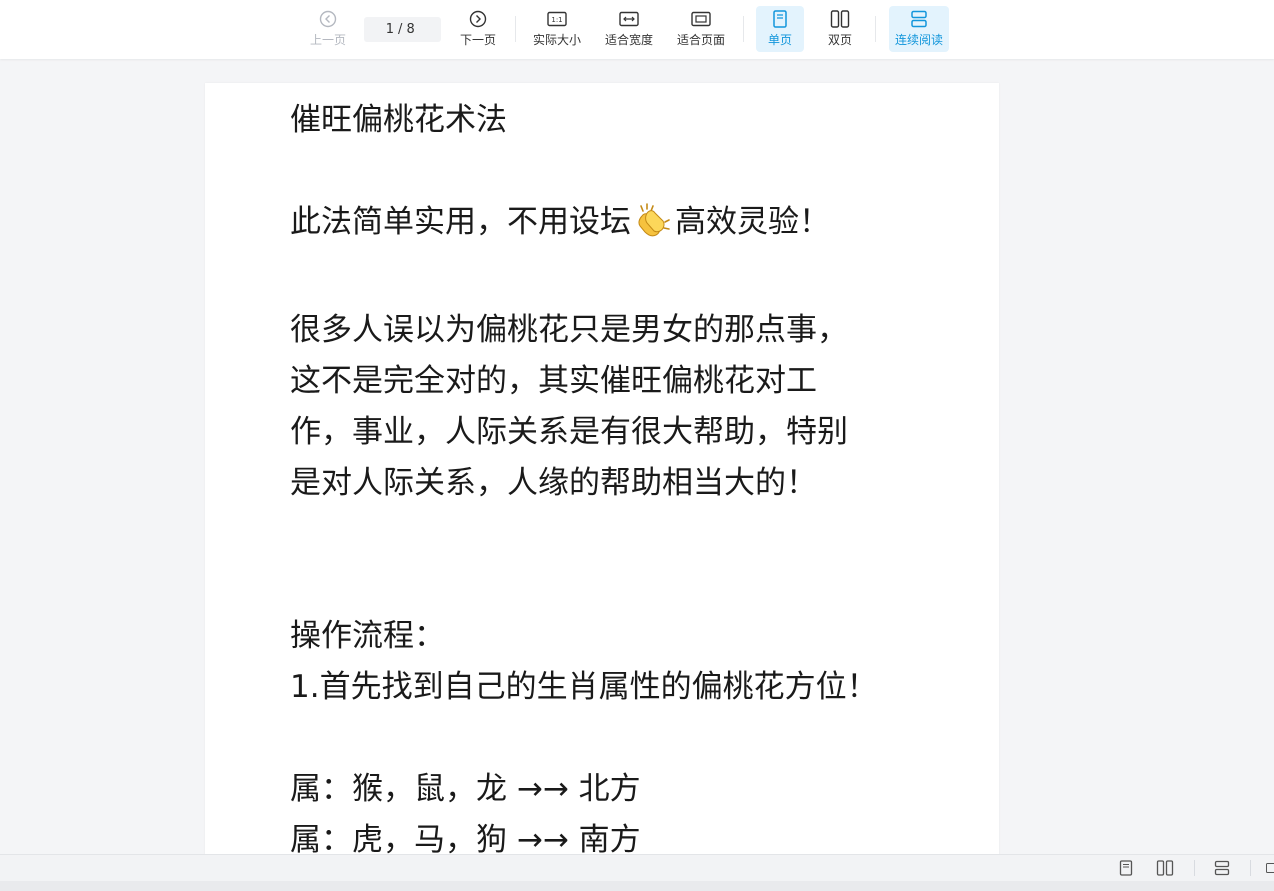 The height and width of the screenshot is (891, 1274). Describe the element at coordinates (637, 867) in the screenshot. I see `status-bar` at that location.